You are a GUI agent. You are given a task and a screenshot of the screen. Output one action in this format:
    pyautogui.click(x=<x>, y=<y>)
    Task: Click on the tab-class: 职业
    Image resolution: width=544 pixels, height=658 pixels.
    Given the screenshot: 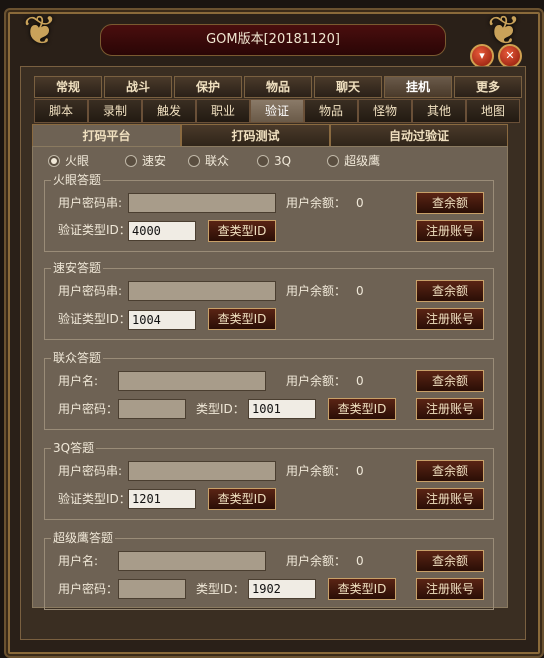 What is the action you would take?
    pyautogui.click(x=223, y=111)
    